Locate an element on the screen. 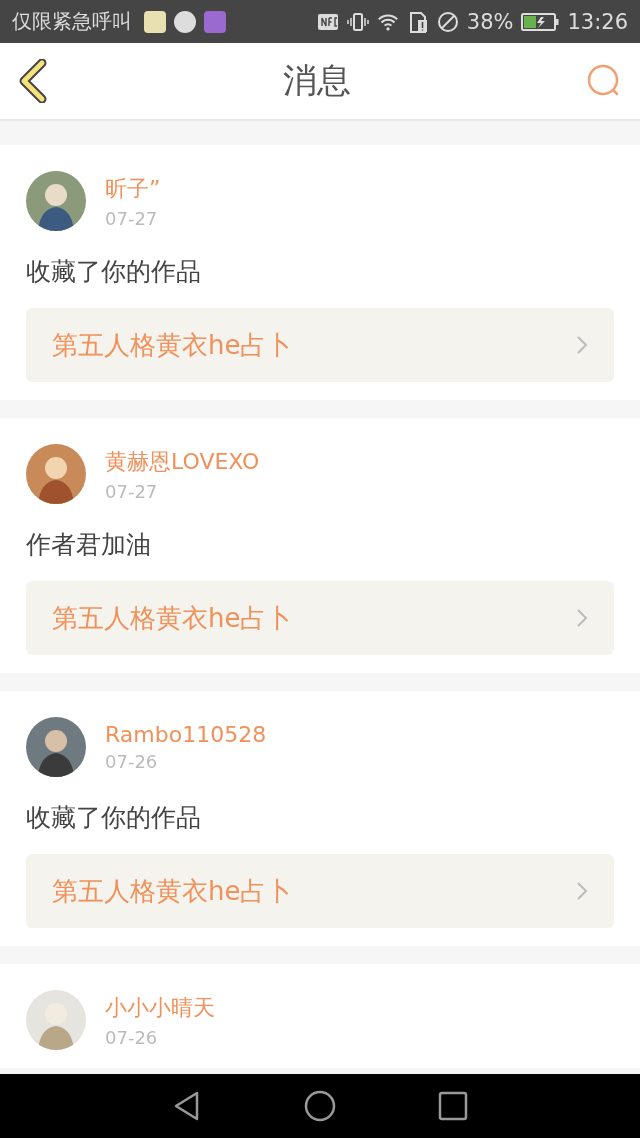 The width and height of the screenshot is (640, 1138). user-name: 小小小晴天 is located at coordinates (160, 1007).